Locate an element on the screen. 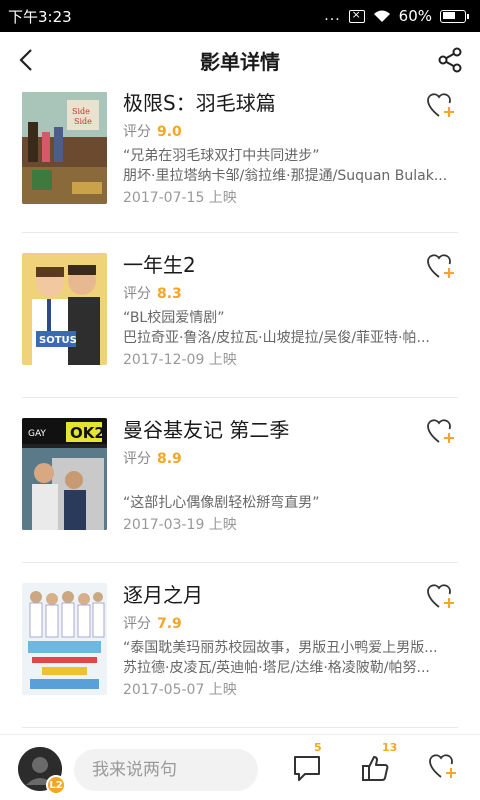 This screenshot has height=800, width=480. movie-poster: Side Side is located at coordinates (64, 148).